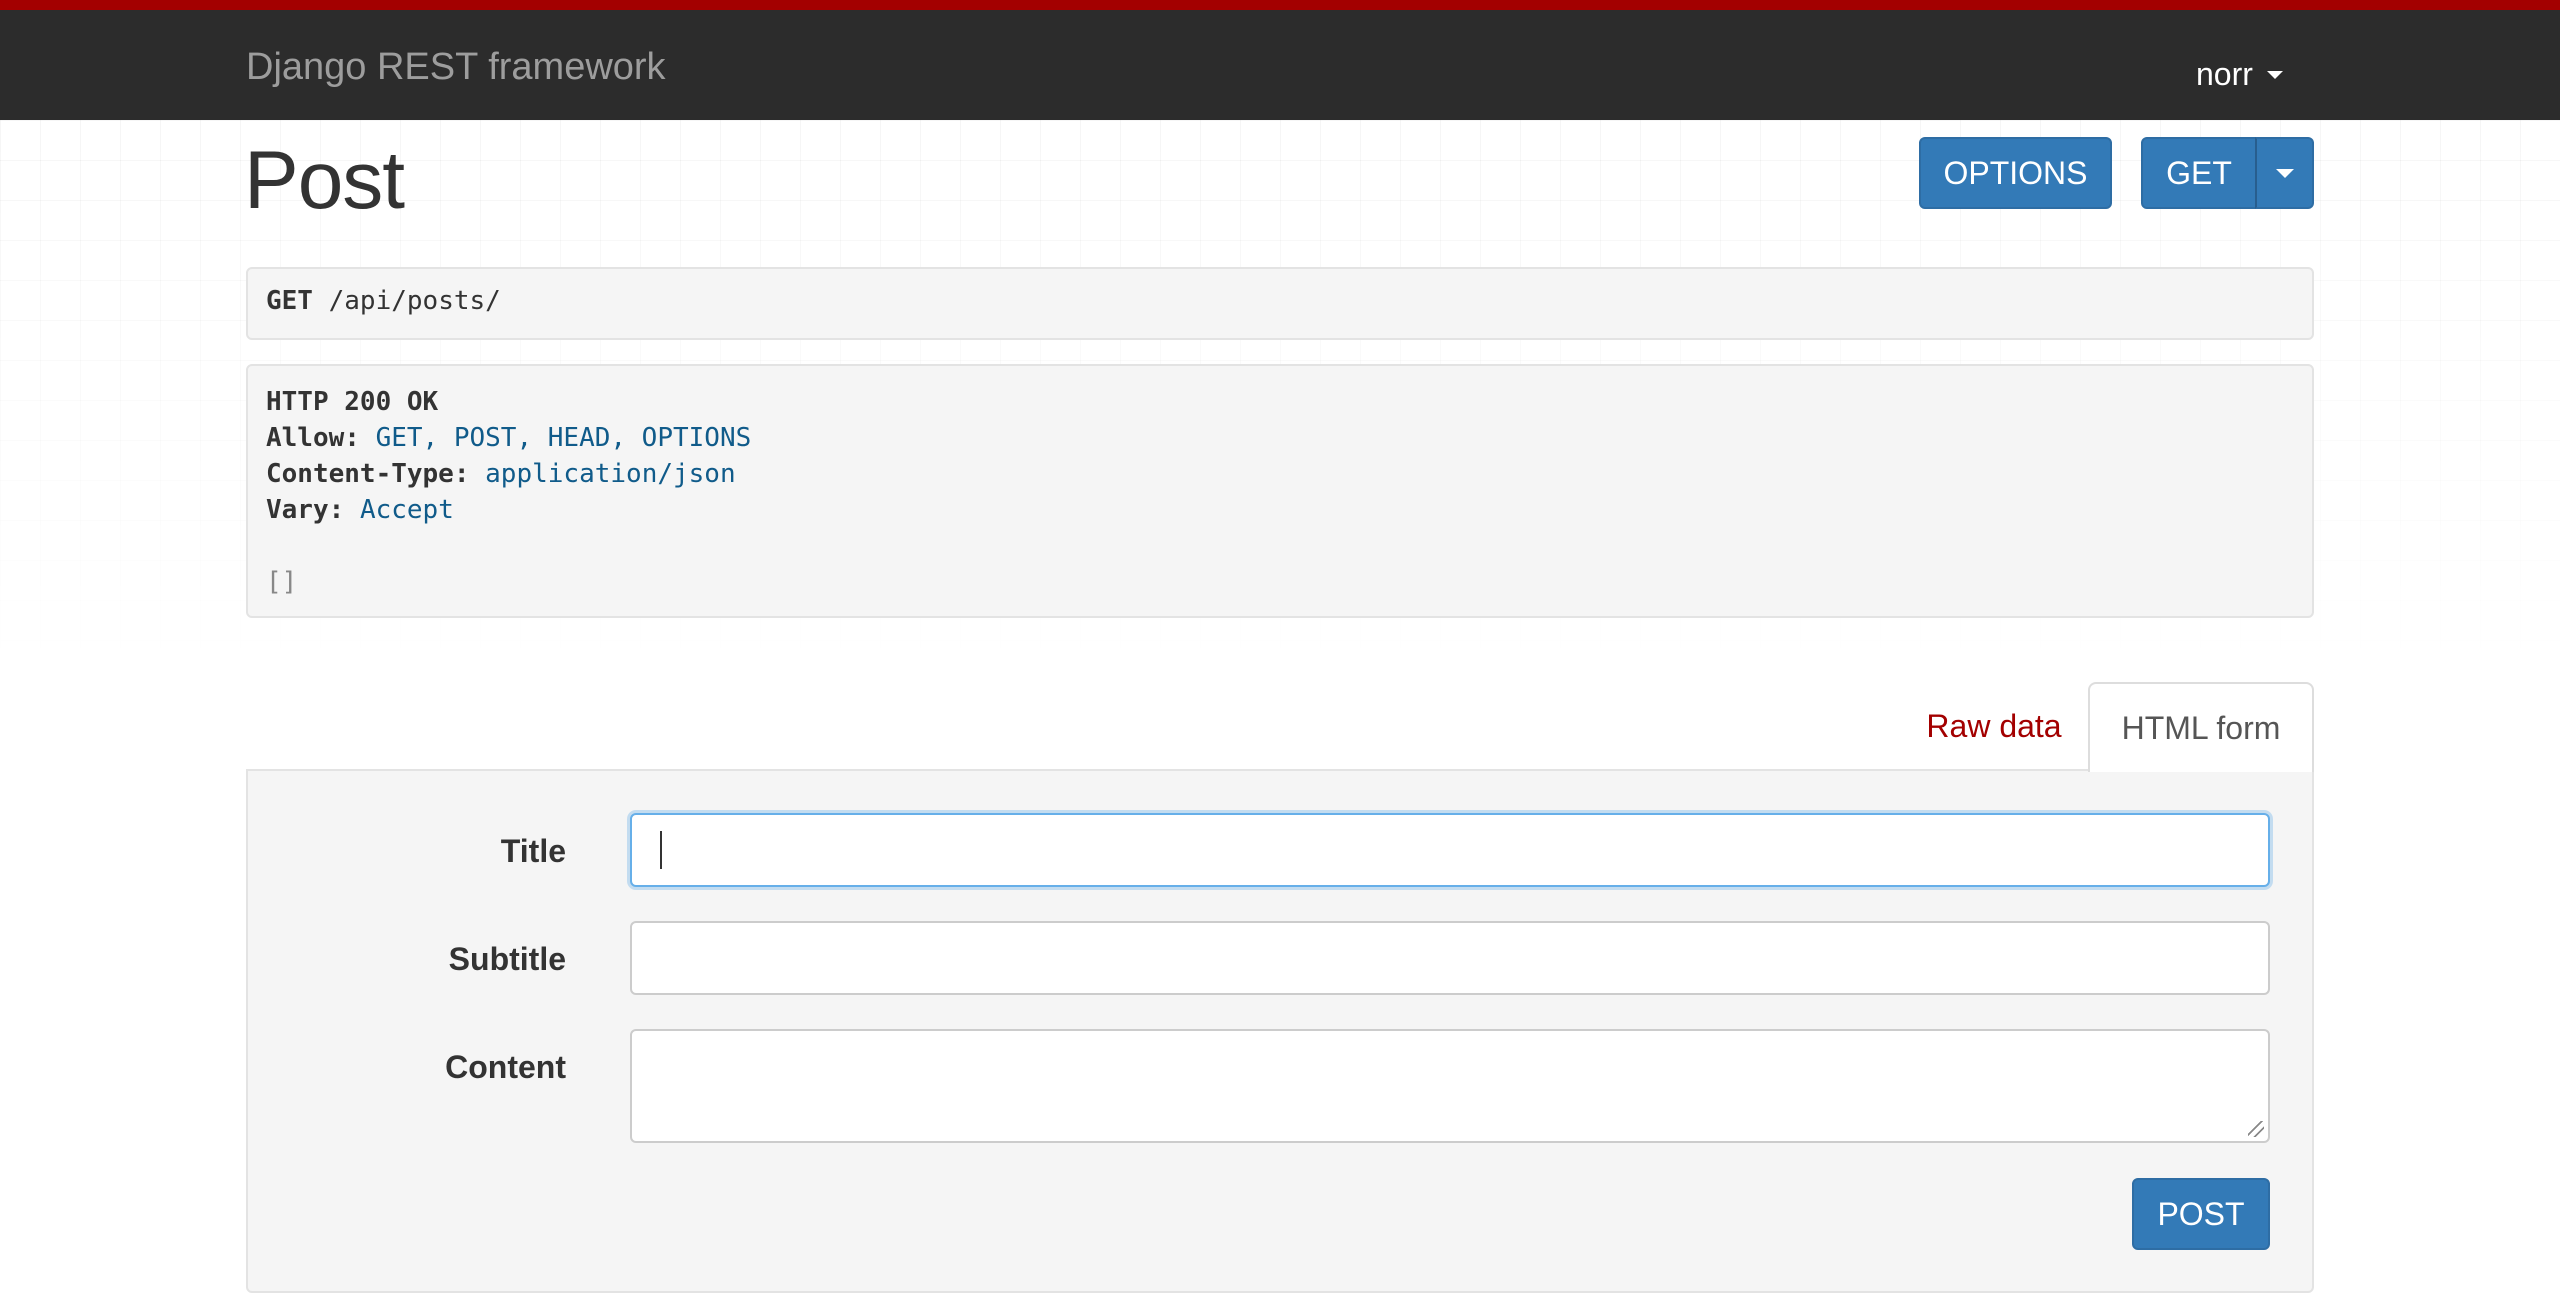 The height and width of the screenshot is (1316, 2560). What do you see at coordinates (1450, 958) in the screenshot?
I see `subtitle-input` at bounding box center [1450, 958].